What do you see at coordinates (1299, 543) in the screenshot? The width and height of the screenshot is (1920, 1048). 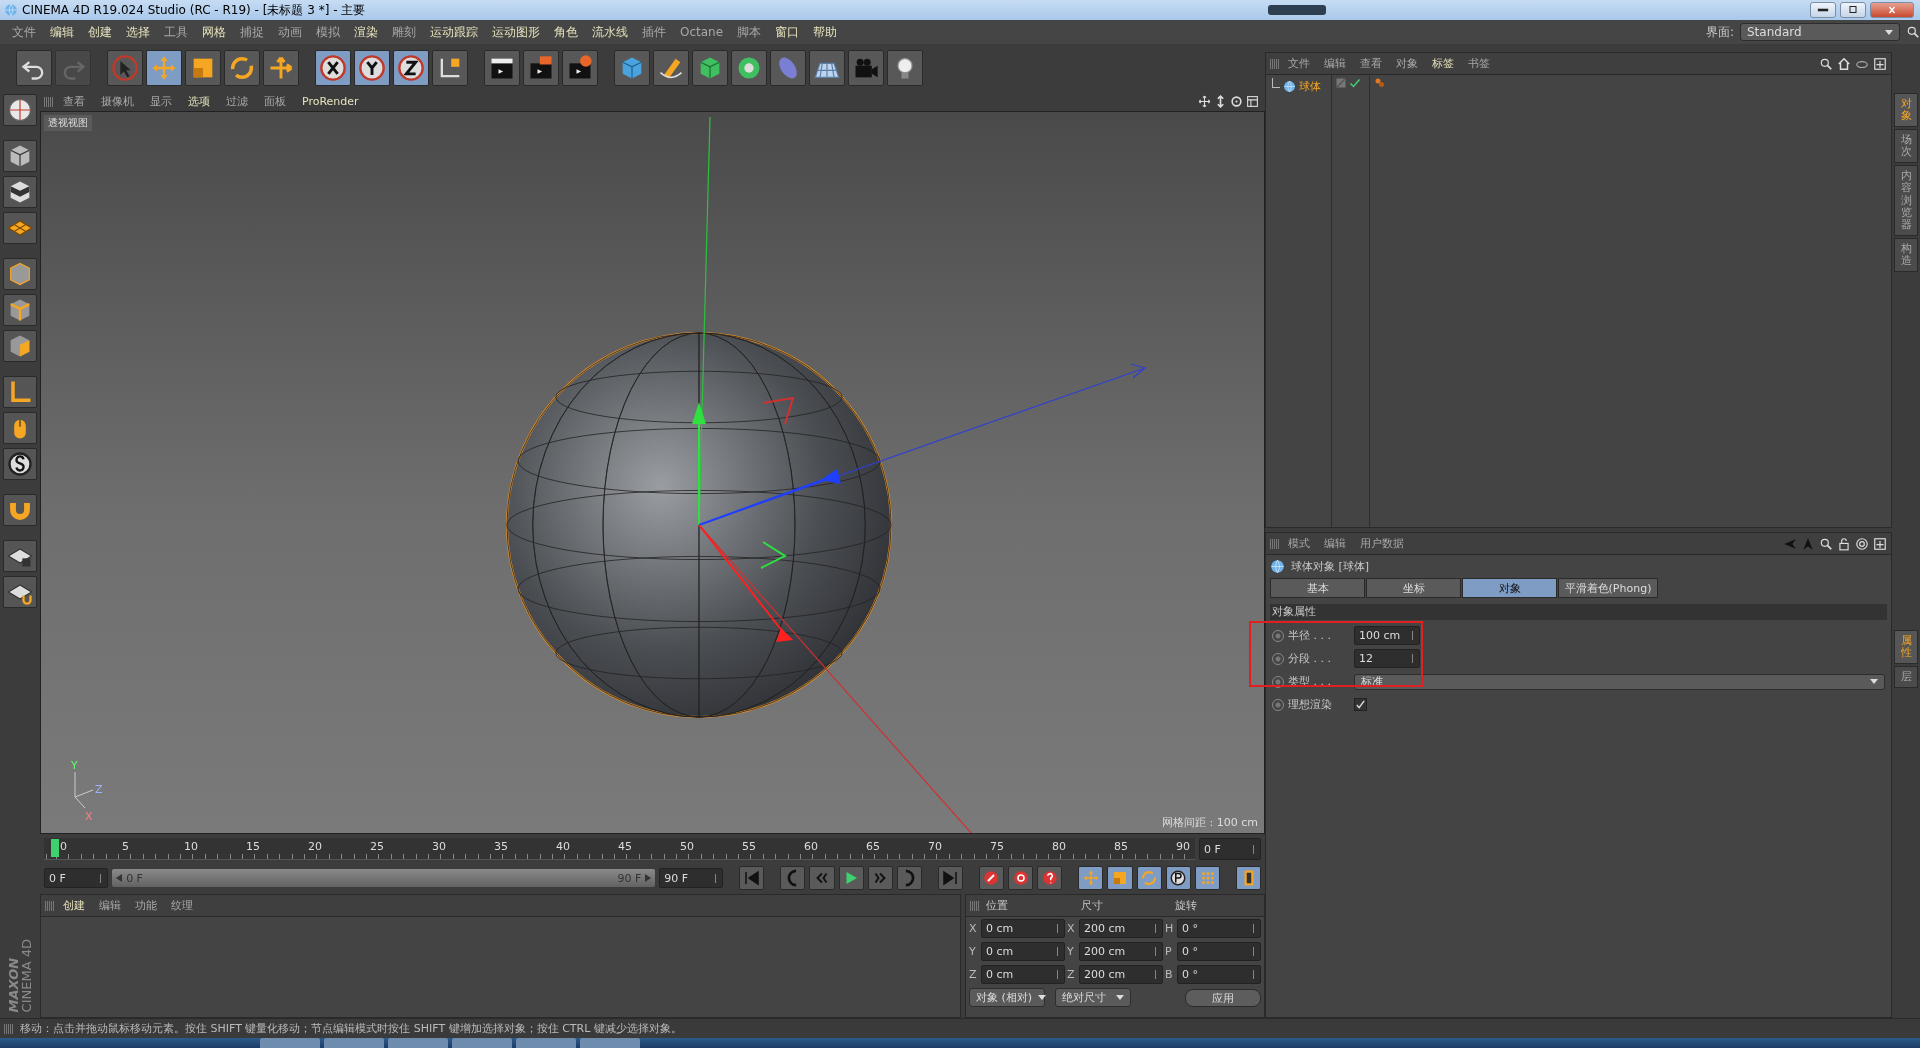 I see `menu-item: 模式` at bounding box center [1299, 543].